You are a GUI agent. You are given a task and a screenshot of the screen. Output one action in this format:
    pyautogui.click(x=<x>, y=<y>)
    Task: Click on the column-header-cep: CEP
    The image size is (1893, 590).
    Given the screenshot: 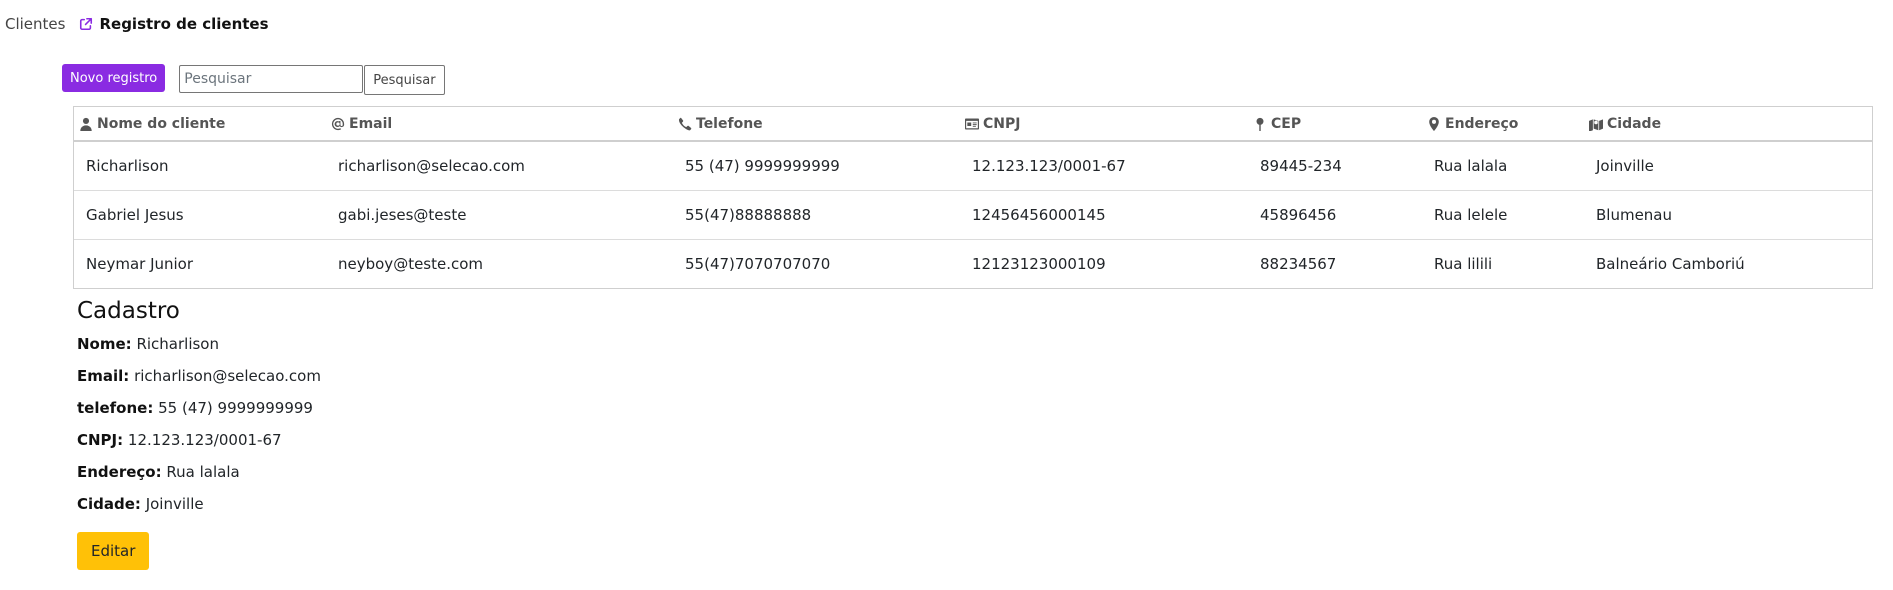 What is the action you would take?
    pyautogui.click(x=1335, y=124)
    